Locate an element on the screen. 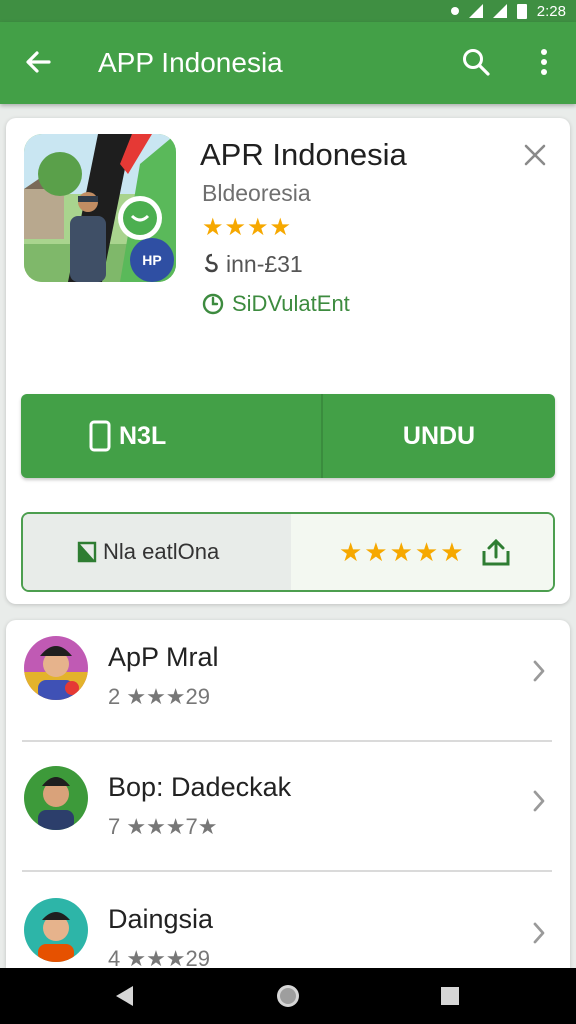 The image size is (576, 1024). status-icons: 2:28 is located at coordinates (508, 11).